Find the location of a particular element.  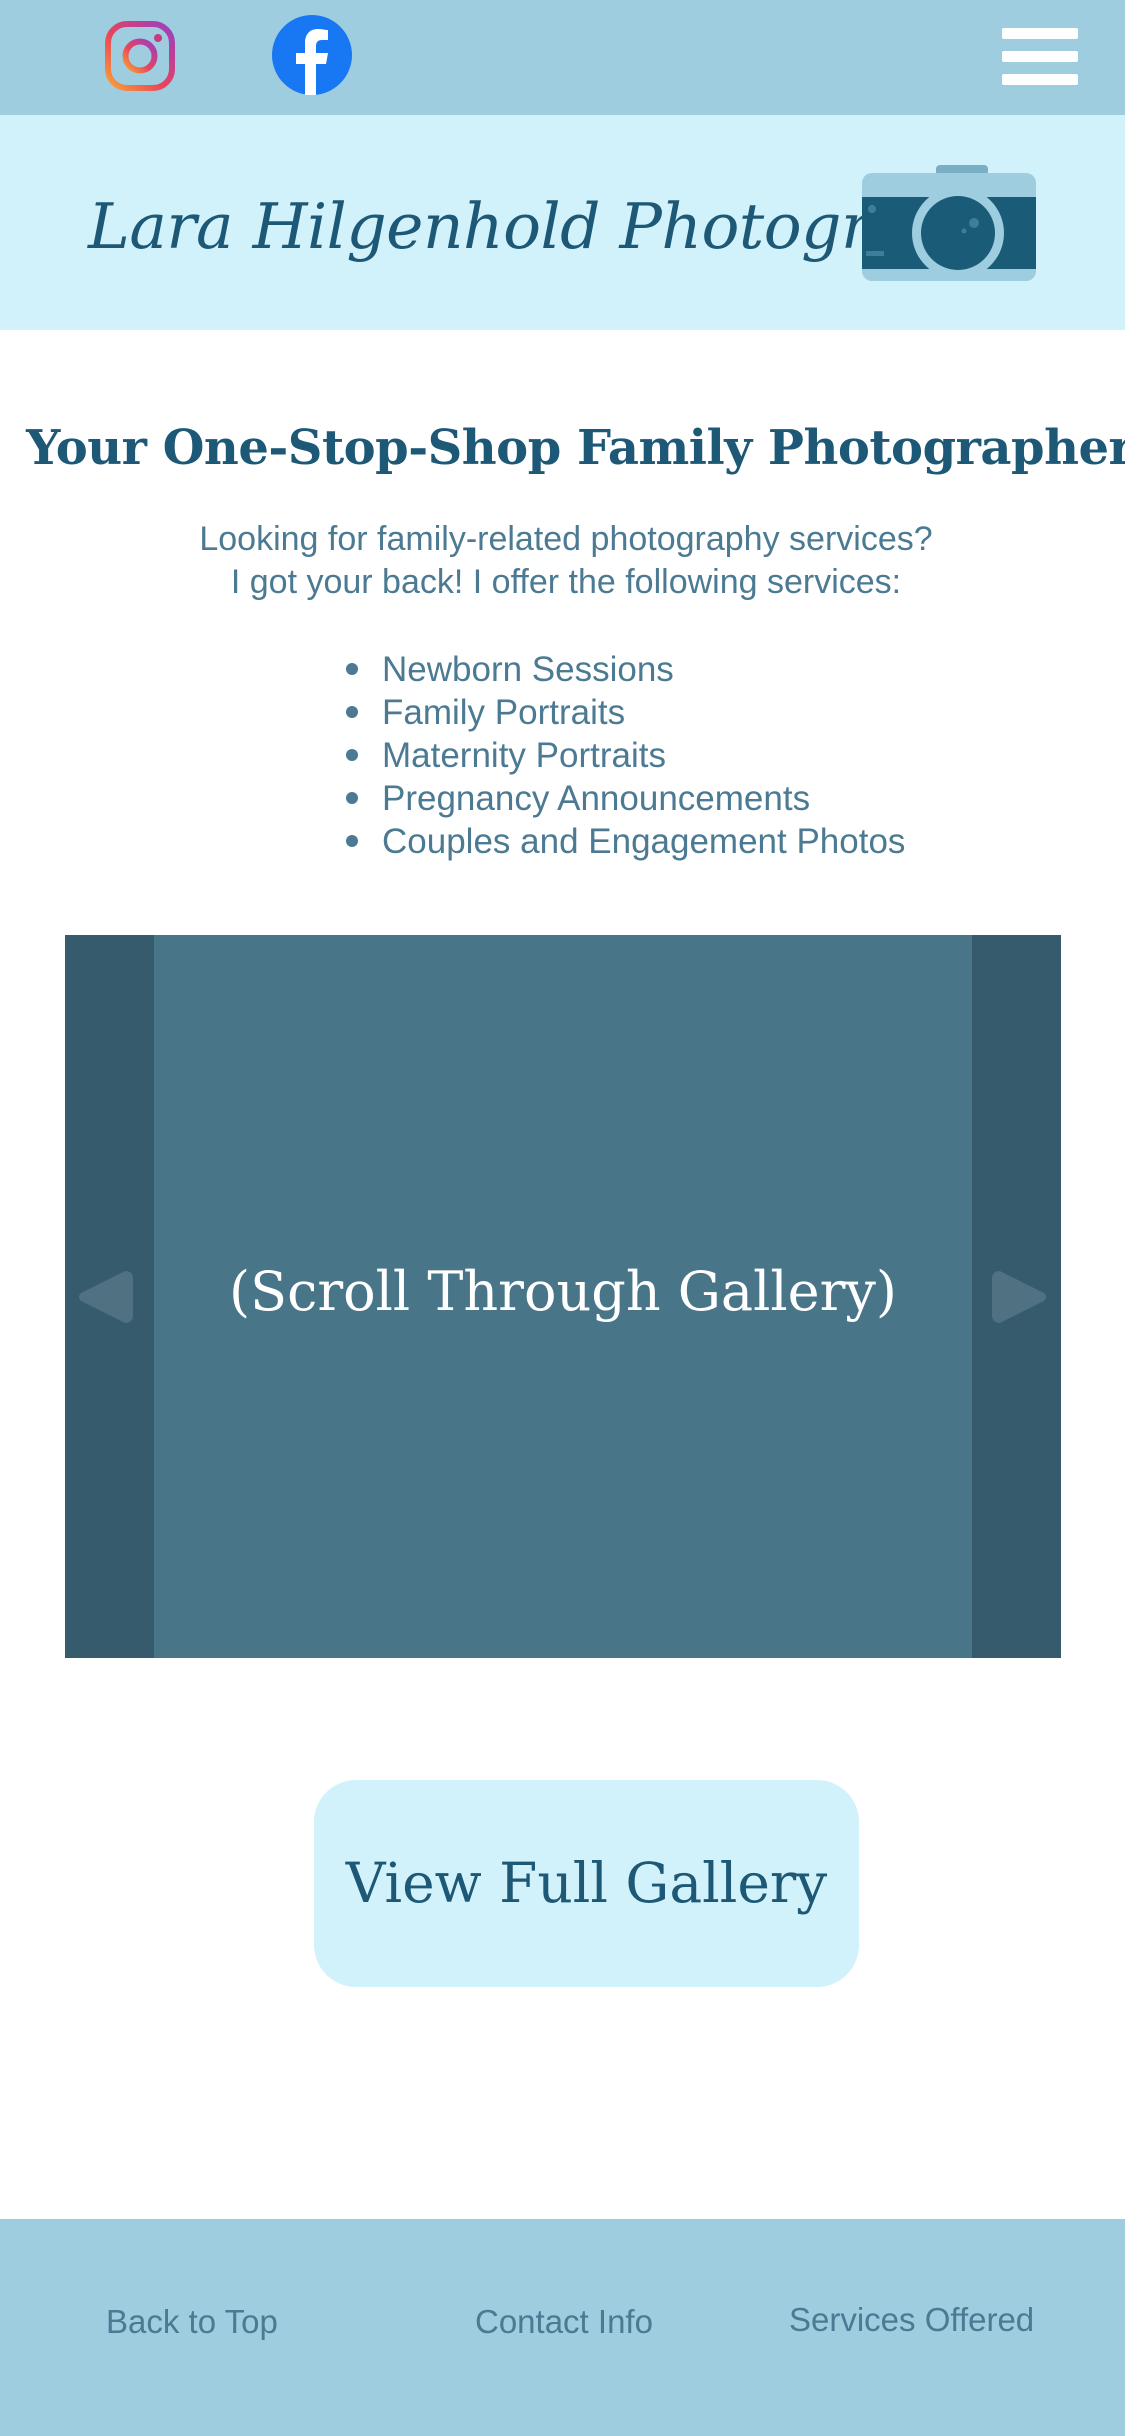

arrow-left-icon is located at coordinates (105, 1297).